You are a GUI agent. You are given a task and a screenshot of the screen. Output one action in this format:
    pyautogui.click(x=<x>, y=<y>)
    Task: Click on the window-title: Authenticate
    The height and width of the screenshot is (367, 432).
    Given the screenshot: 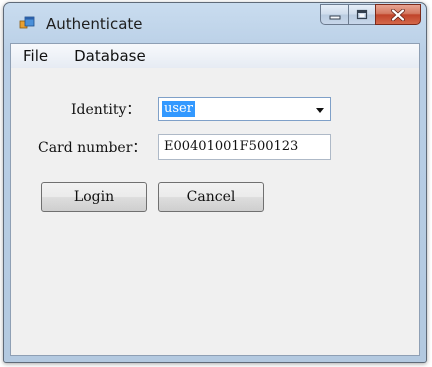 What is the action you would take?
    pyautogui.click(x=94, y=24)
    